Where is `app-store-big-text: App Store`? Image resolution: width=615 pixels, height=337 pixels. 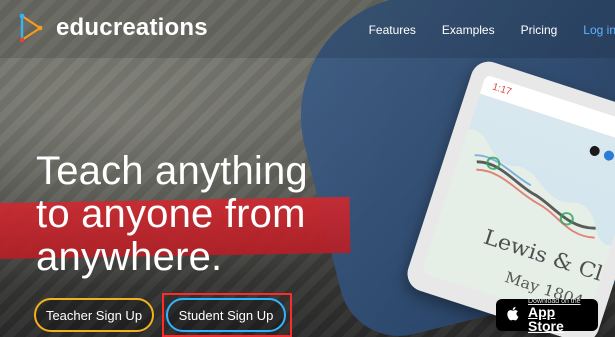 app-store-big-text: App Store is located at coordinates (546, 318).